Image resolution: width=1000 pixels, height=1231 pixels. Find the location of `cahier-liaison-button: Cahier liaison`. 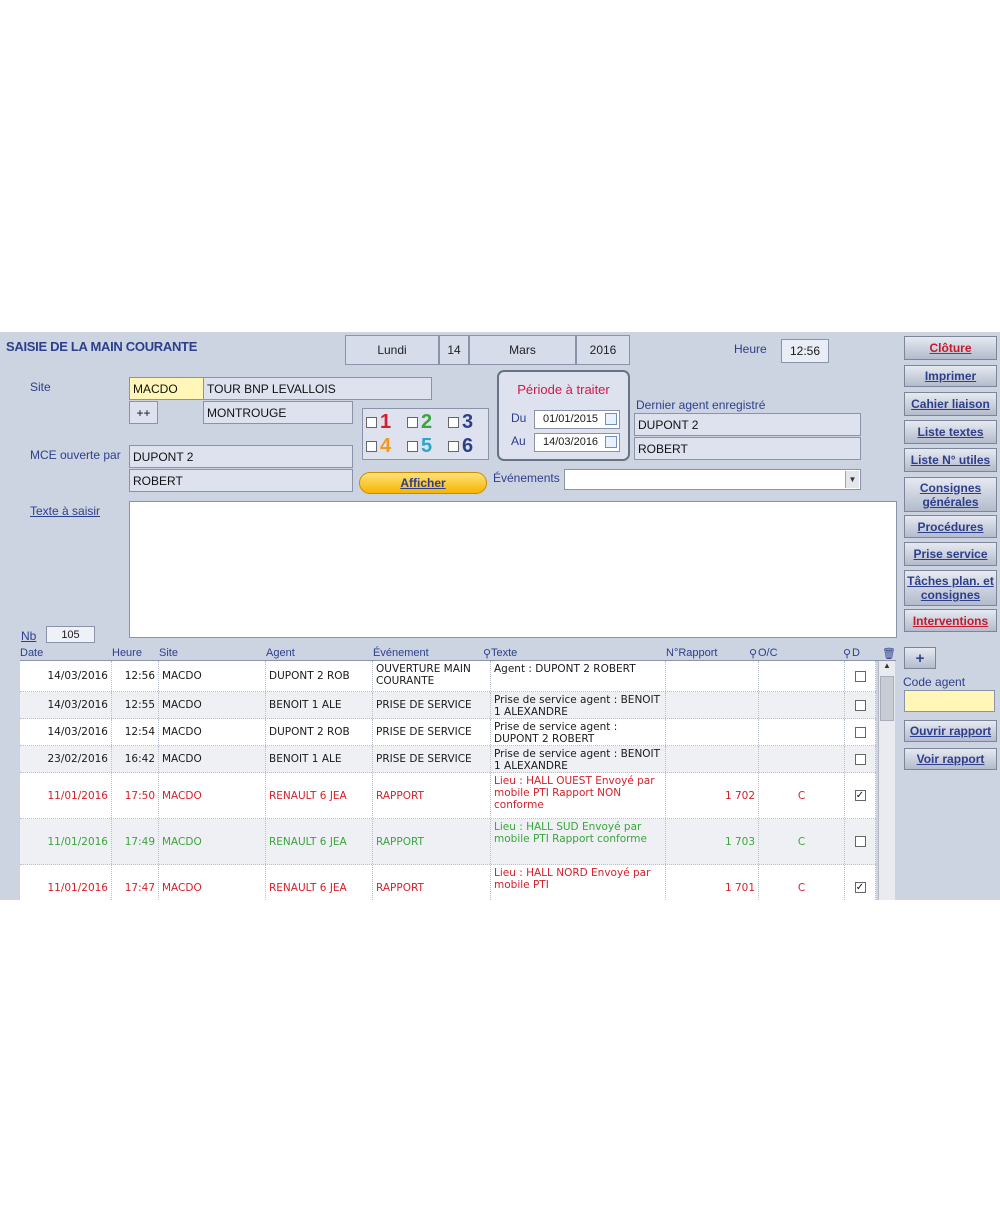

cahier-liaison-button: Cahier liaison is located at coordinates (950, 404).